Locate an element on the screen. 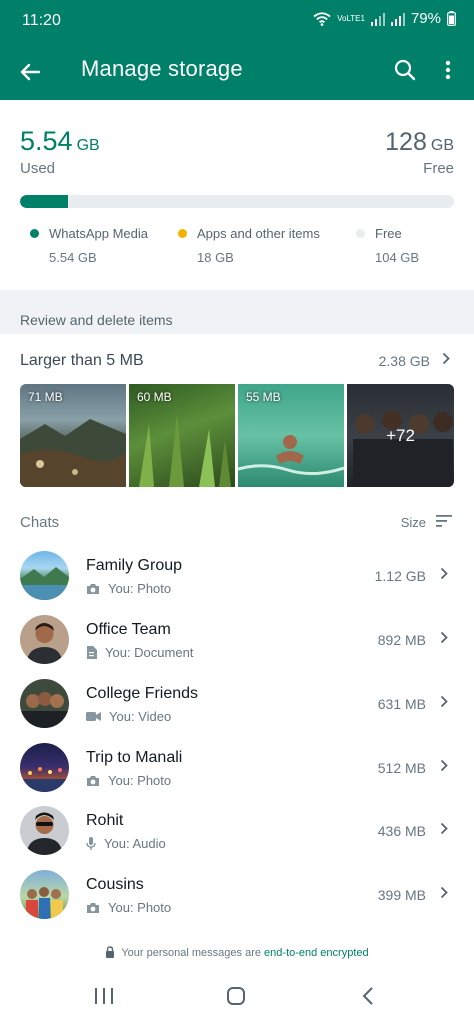 Image resolution: width=474 pixels, height=1024 pixels. review-title: Review and delete items is located at coordinates (96, 320).